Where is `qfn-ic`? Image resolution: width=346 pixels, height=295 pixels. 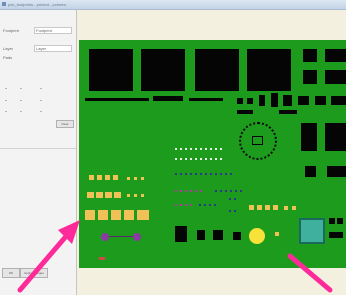 qfn-ic is located at coordinates (312, 231).